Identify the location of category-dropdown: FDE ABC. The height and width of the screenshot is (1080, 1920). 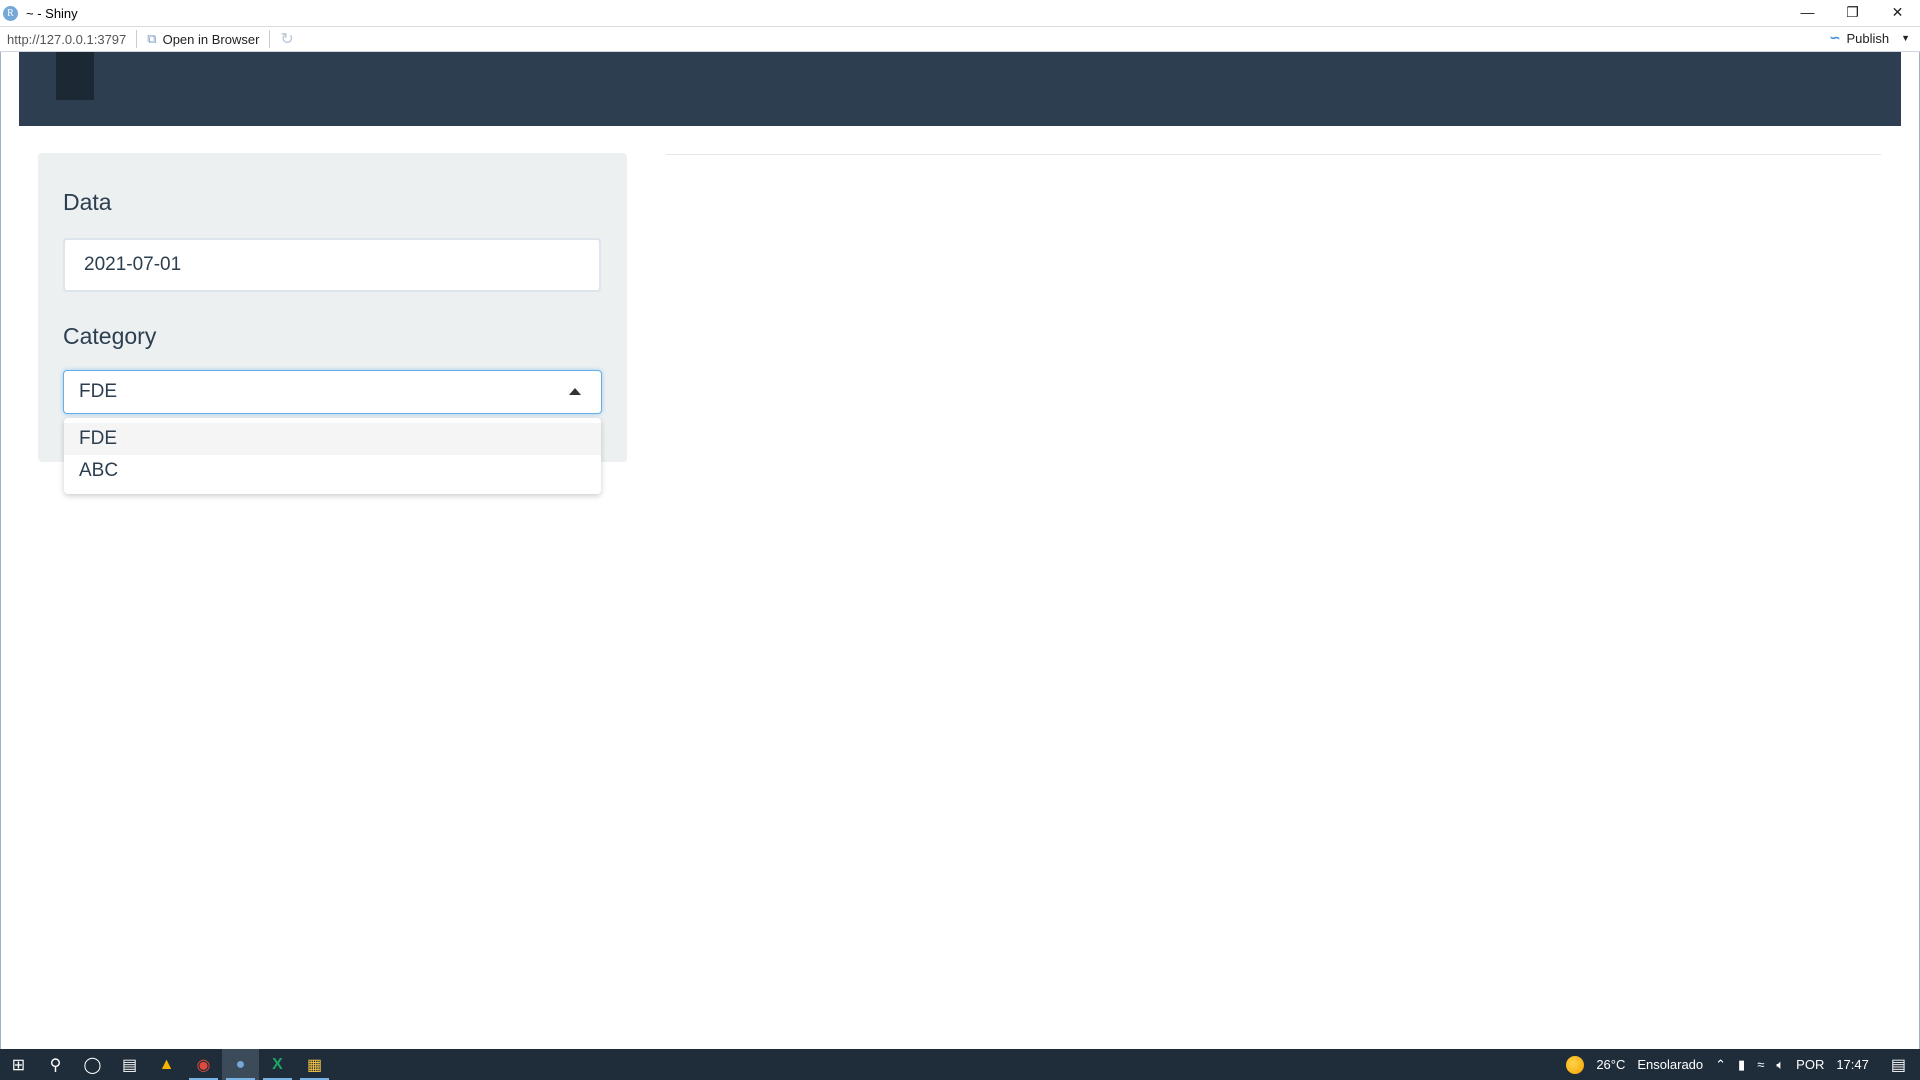
(332, 456).